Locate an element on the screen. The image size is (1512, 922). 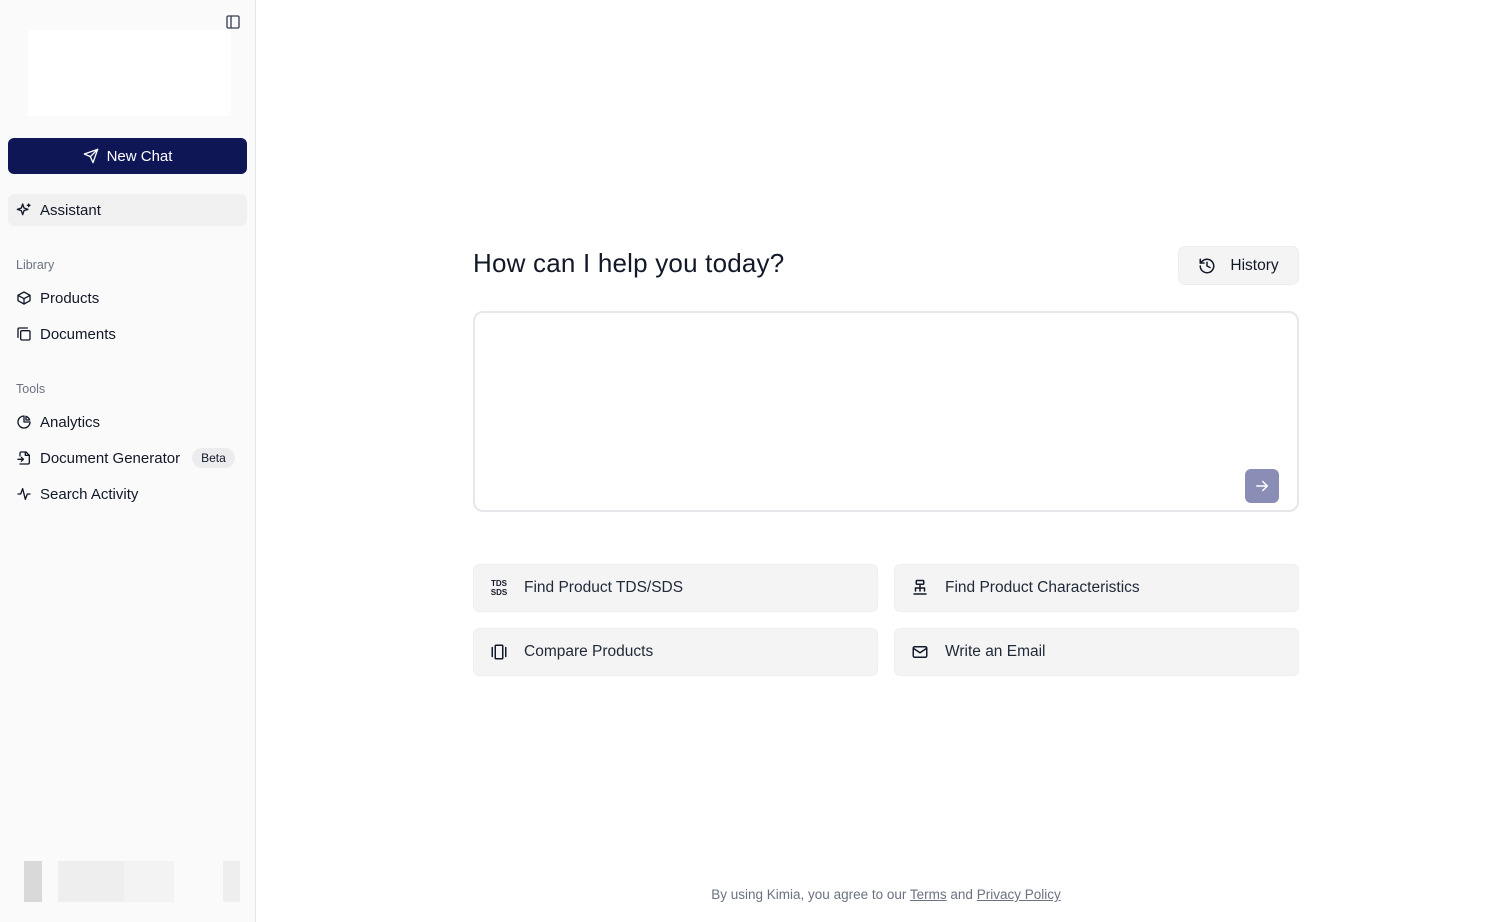
send-icon is located at coordinates (90, 156).